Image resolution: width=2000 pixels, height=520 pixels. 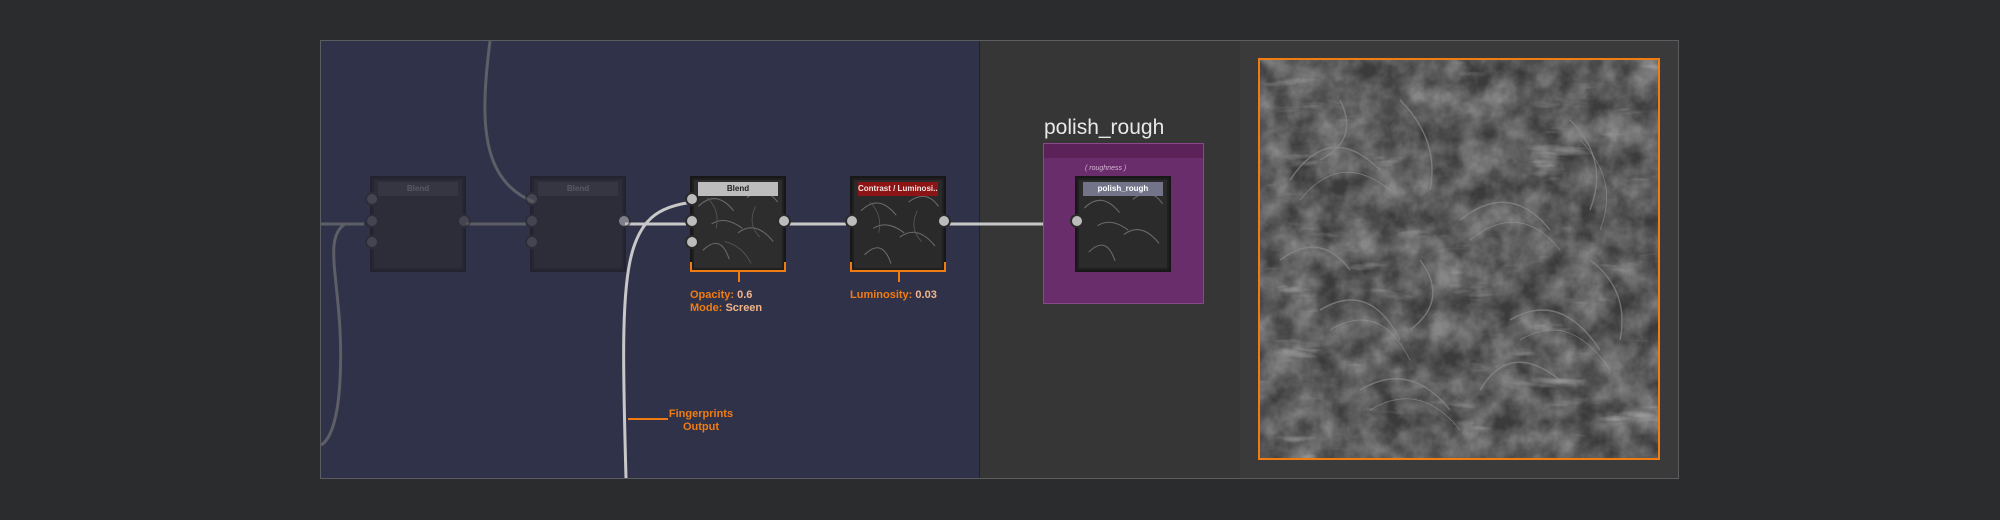 I want to click on fingerprints-line2: Output, so click(x=701, y=427).